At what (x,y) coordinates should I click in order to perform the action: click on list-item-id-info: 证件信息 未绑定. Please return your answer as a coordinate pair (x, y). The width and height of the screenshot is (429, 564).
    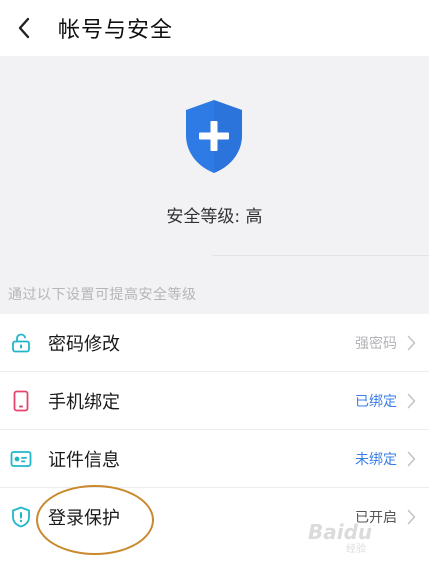
    Looking at the image, I should click on (214, 459).